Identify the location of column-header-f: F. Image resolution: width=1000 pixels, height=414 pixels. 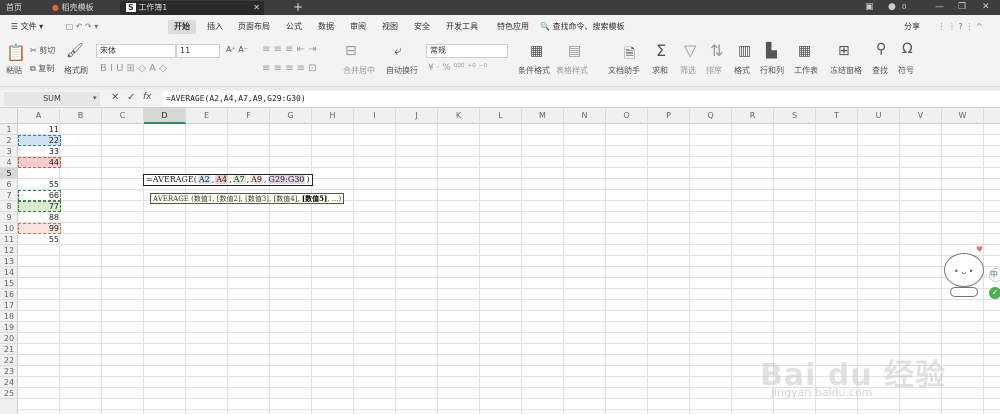
(249, 116).